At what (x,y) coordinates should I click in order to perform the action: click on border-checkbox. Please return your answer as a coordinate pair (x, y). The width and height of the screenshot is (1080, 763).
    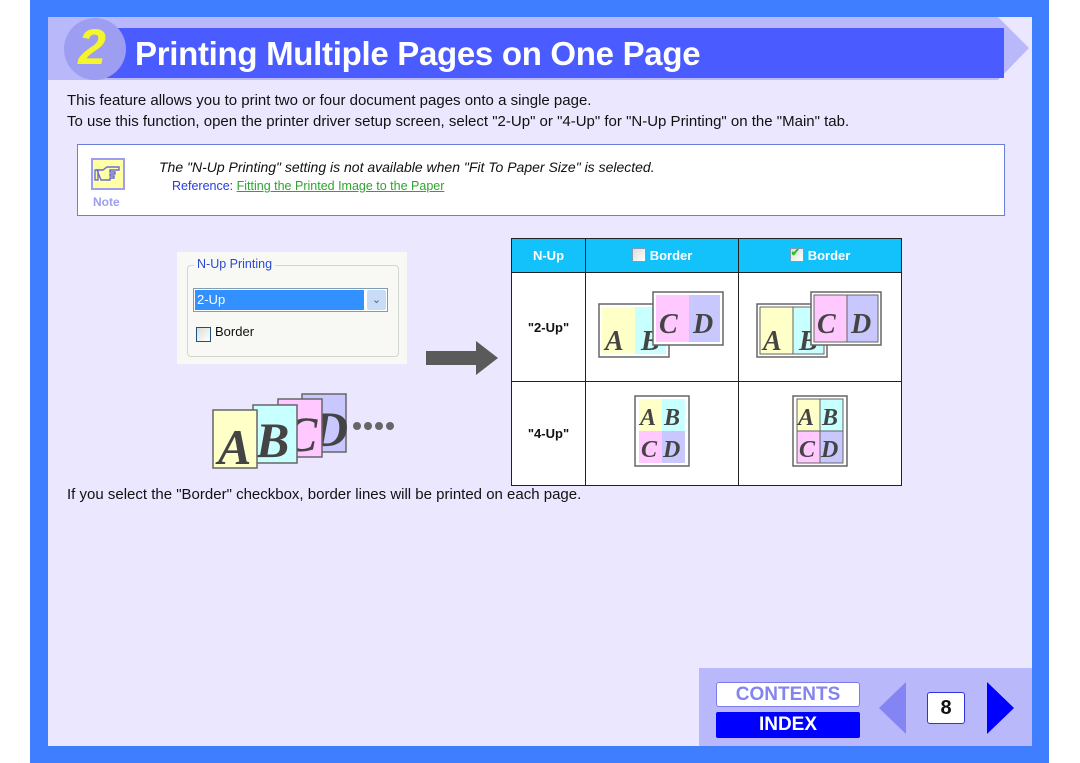
    Looking at the image, I should click on (203, 334).